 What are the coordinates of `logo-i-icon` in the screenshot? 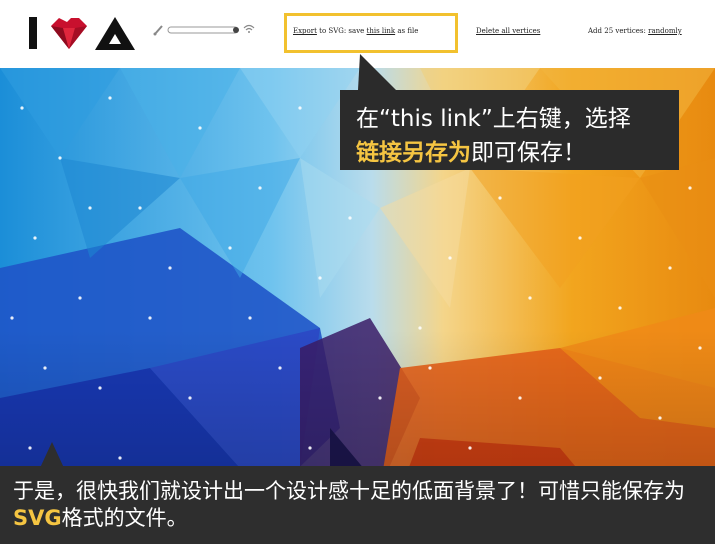 It's located at (33, 33).